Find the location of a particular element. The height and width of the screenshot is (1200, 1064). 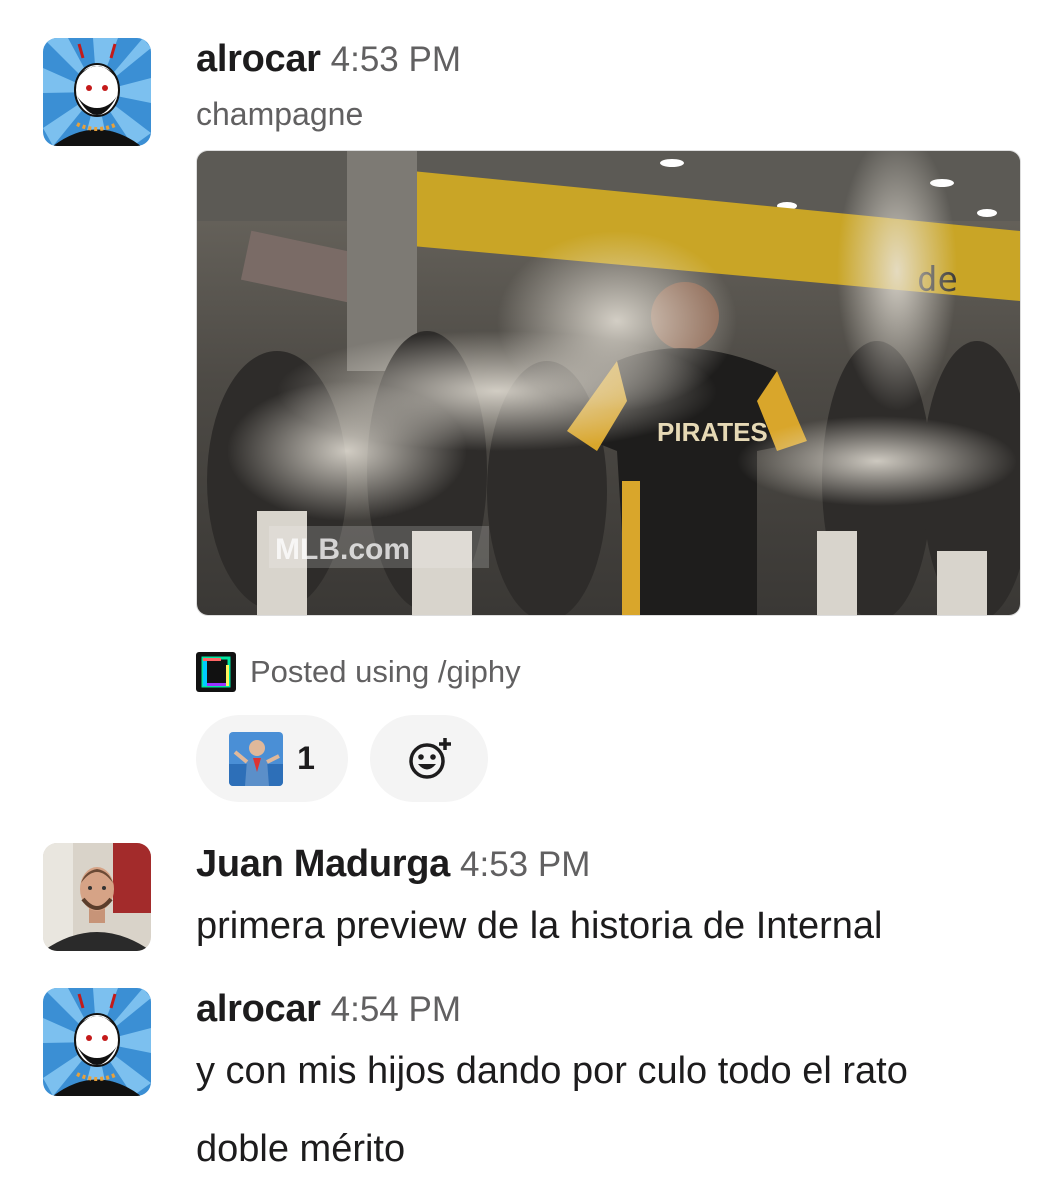

giphy-icon is located at coordinates (216, 672).